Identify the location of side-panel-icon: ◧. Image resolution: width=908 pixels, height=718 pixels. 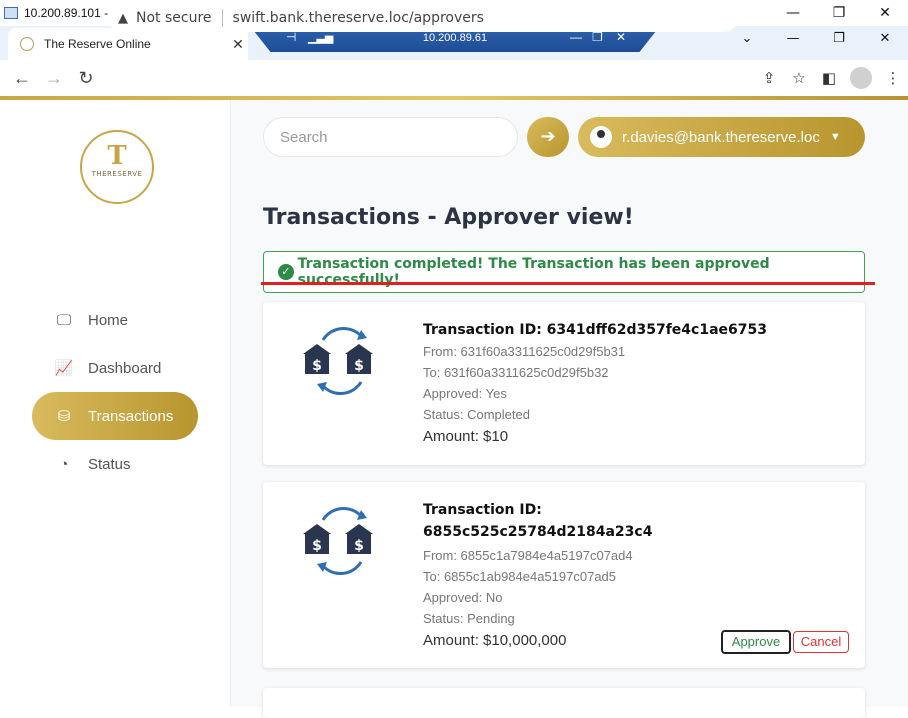
(829, 78).